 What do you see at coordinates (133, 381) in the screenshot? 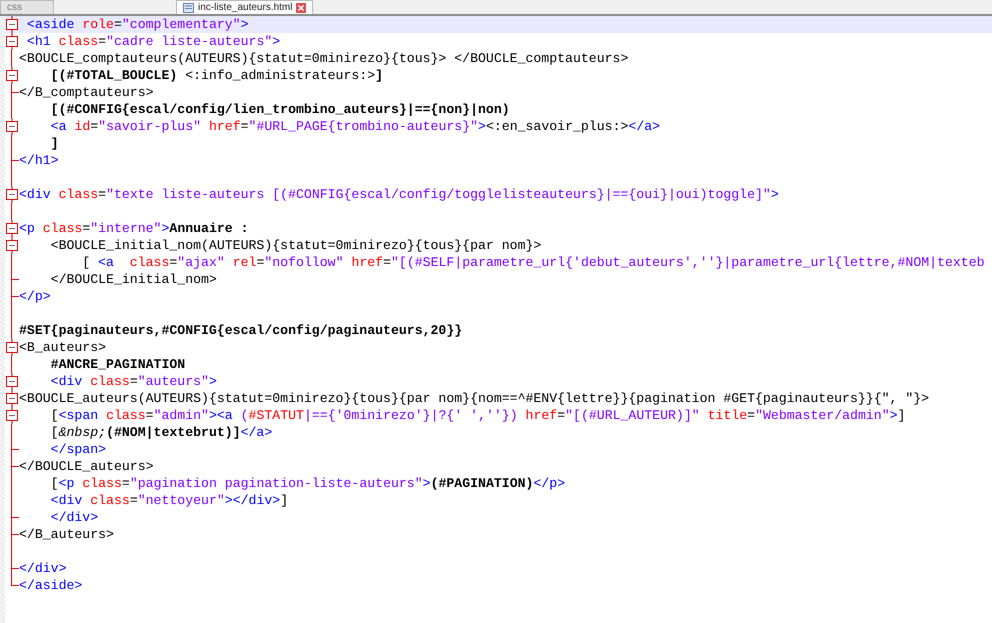
I see `code-line: <div class="auteurs">` at bounding box center [133, 381].